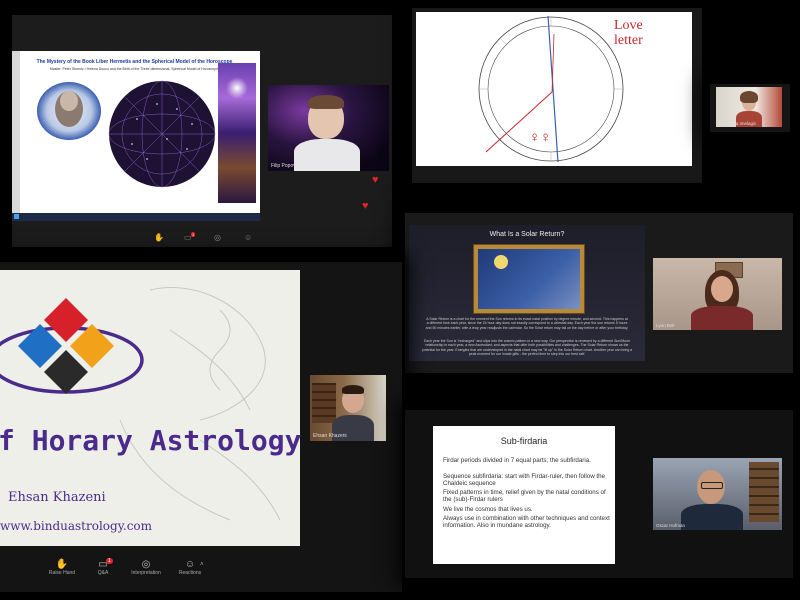 The width and height of the screenshot is (800, 600). Describe the element at coordinates (324, 403) in the screenshot. I see `ehsan-bookshelf` at that location.